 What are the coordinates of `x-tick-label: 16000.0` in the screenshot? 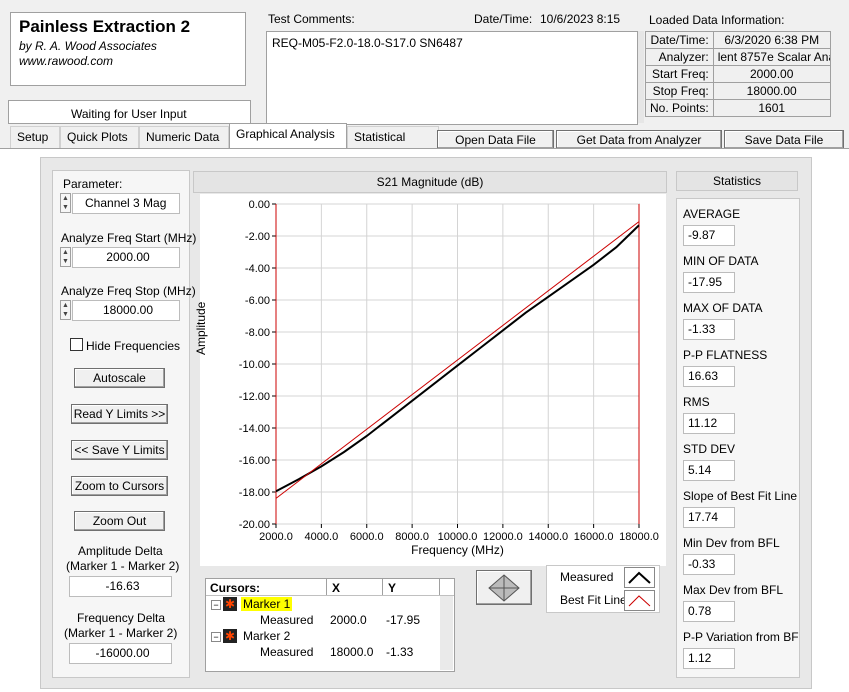 It's located at (594, 537).